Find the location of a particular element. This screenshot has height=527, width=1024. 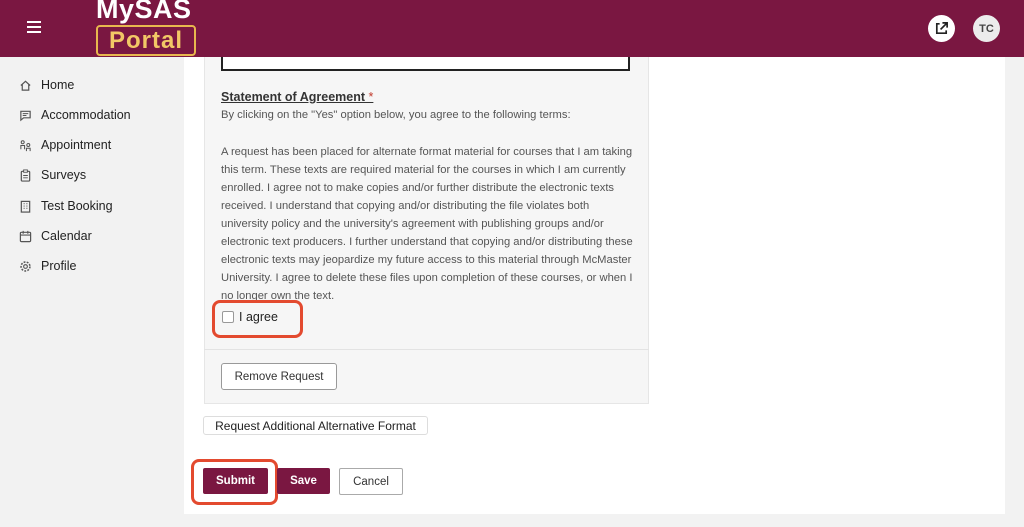

building-icon is located at coordinates (25, 206).